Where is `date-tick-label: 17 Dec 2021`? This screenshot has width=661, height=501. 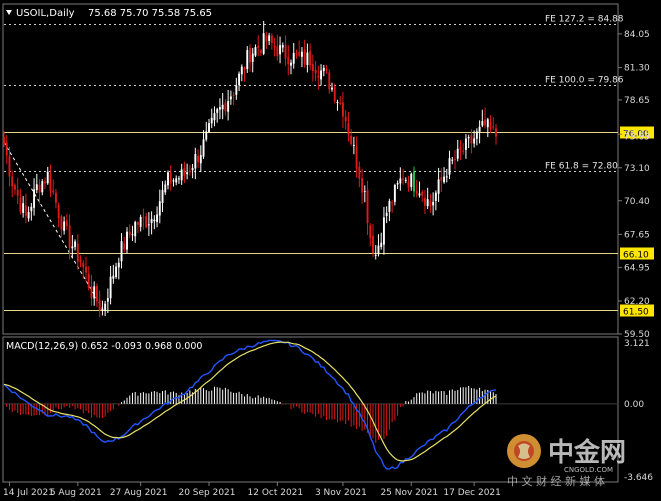
date-tick-label: 17 Dec 2021 is located at coordinates (472, 493).